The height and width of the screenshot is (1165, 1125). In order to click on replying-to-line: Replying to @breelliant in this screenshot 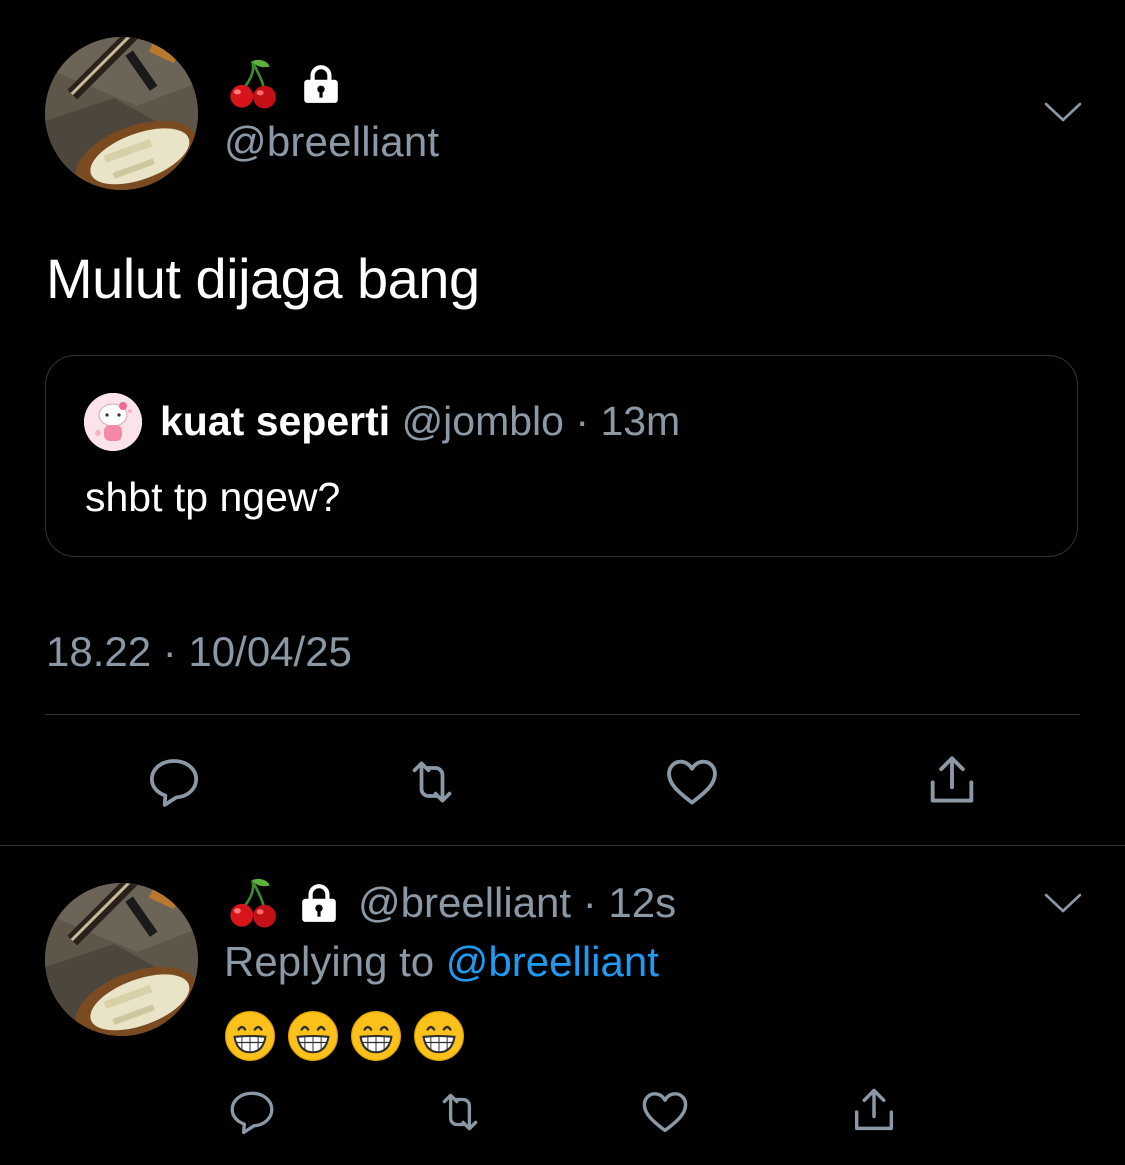, I will do `click(441, 962)`.